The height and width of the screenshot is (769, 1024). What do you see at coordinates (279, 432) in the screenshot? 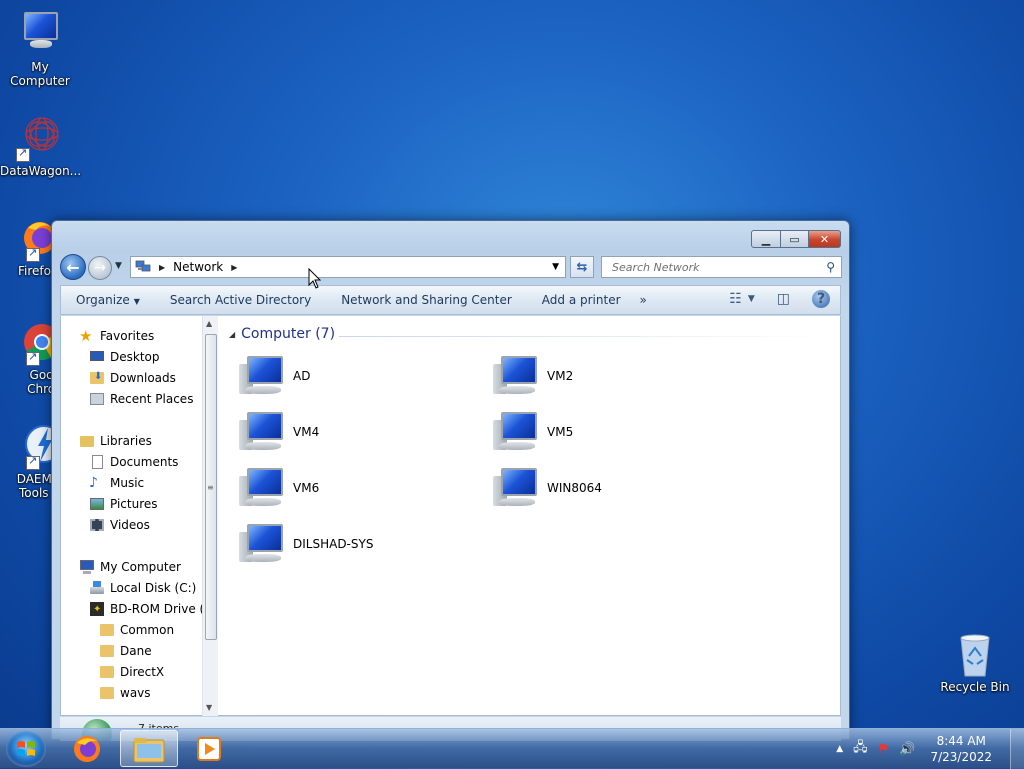
I see `computer-item-vm4: VM4` at bounding box center [279, 432].